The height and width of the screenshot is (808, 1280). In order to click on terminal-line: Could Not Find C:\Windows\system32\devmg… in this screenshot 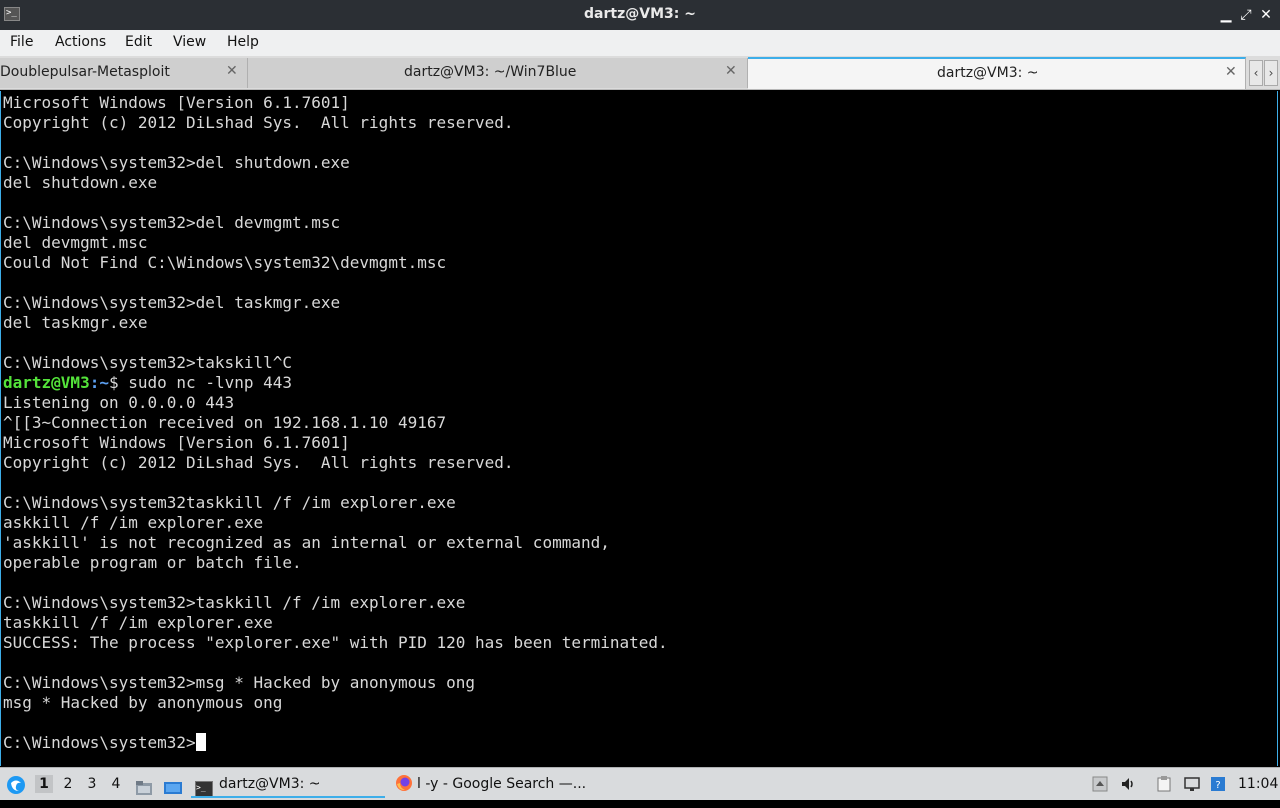, I will do `click(225, 262)`.